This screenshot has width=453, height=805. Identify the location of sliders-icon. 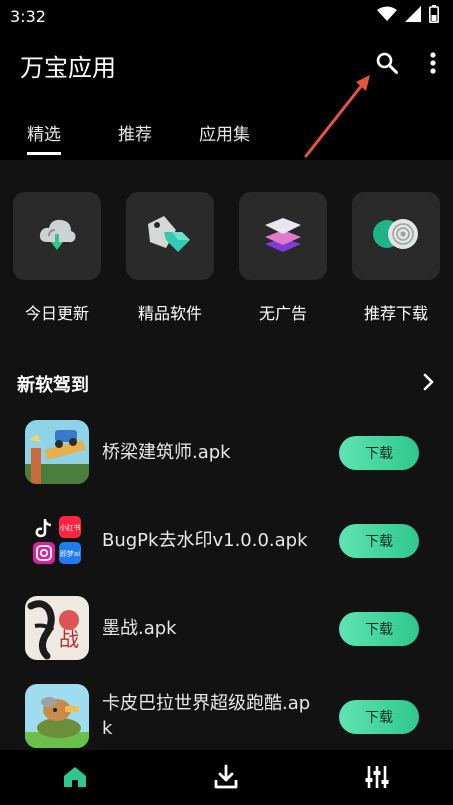
(377, 779).